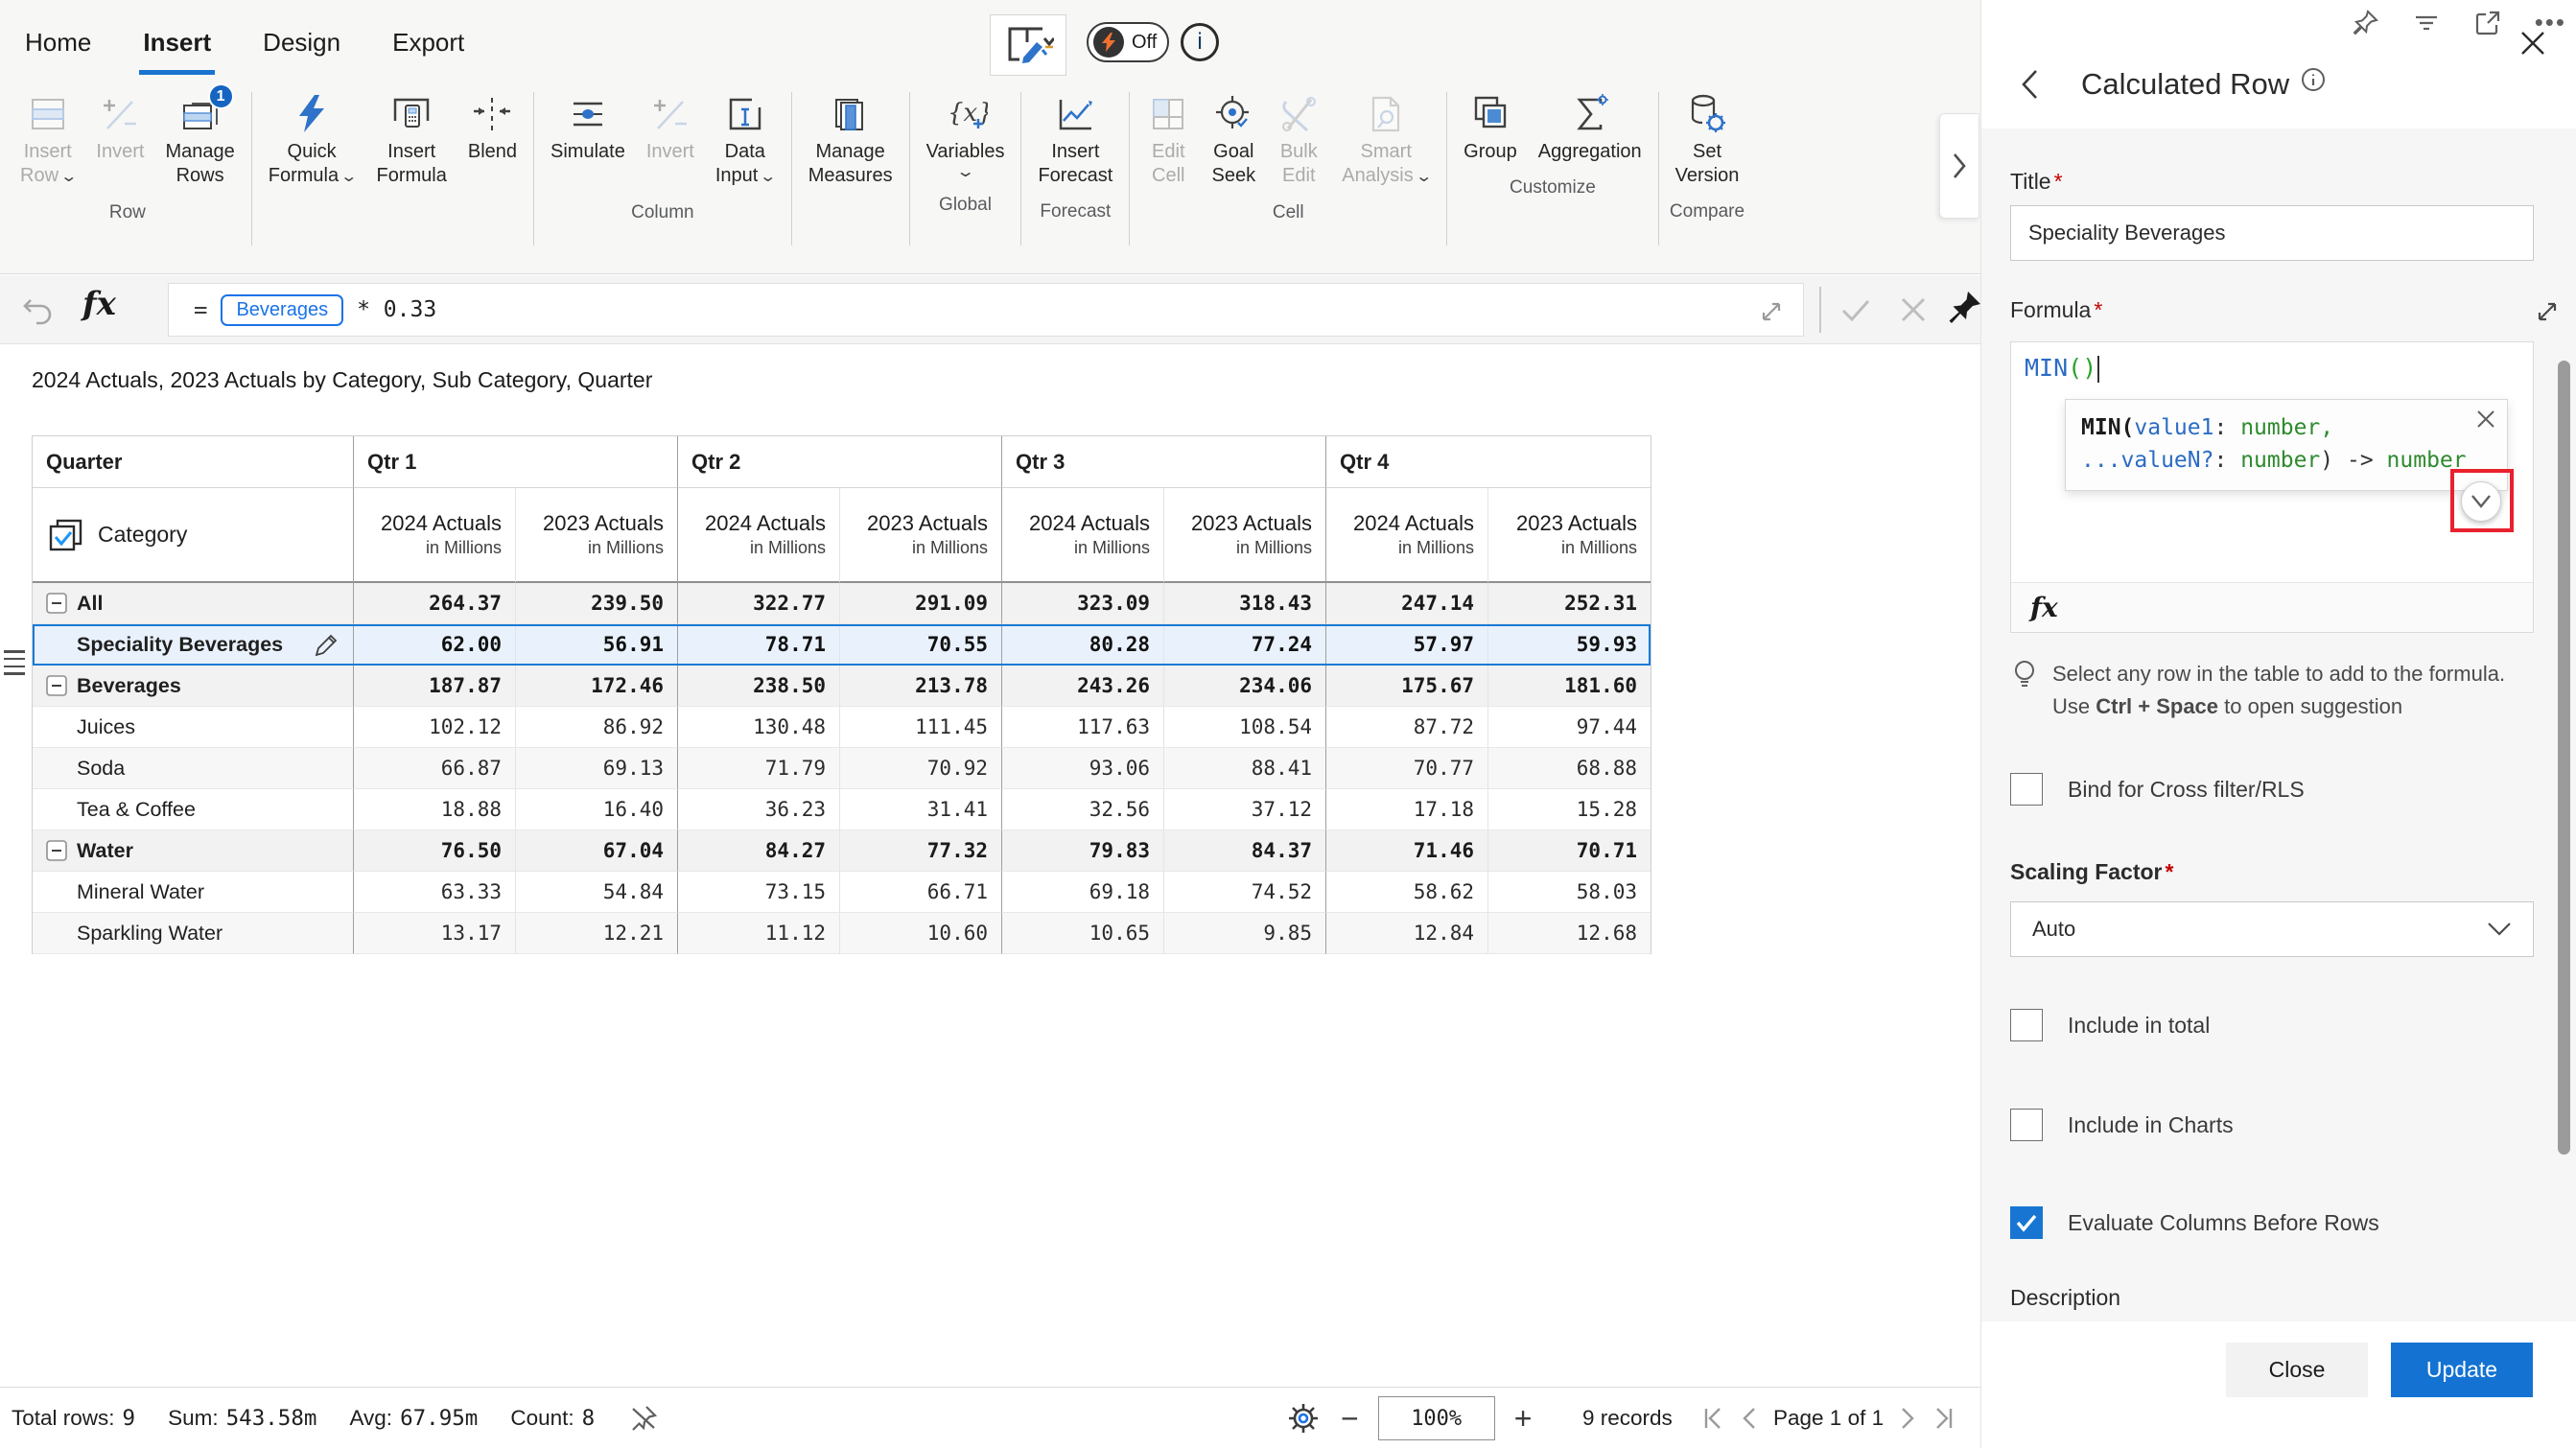  Describe the element at coordinates (1083, 892) in the screenshot. I see `value-cell: 69.18` at that location.